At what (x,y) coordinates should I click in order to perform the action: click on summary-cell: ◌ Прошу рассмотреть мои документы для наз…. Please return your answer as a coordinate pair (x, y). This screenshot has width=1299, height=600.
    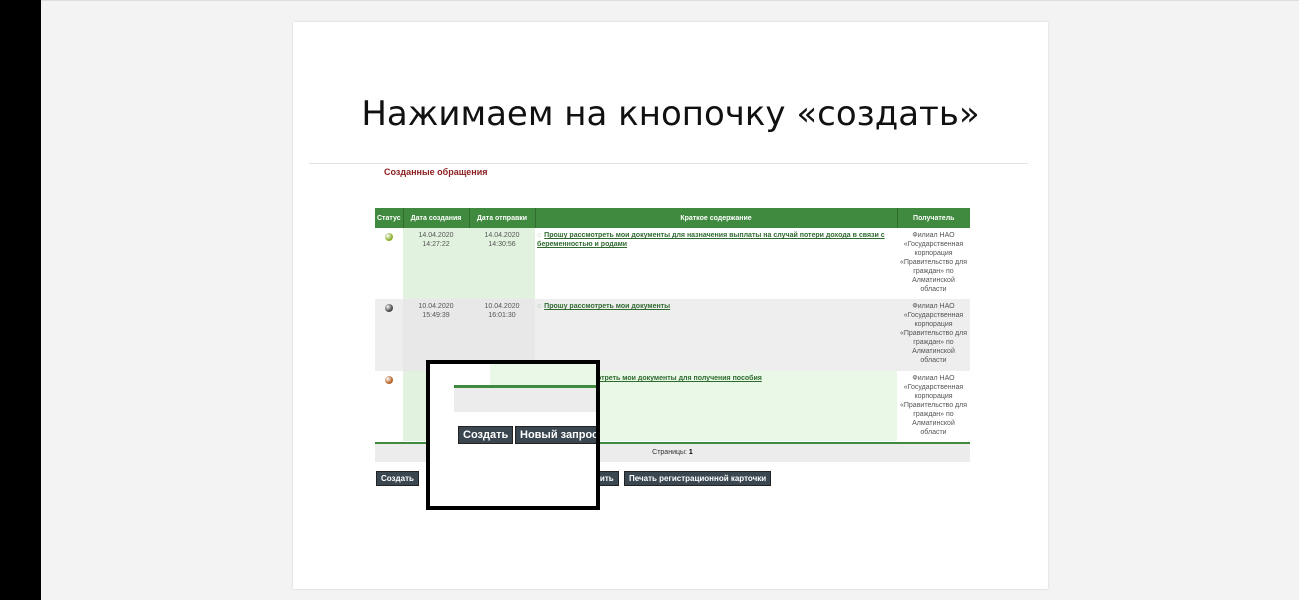
    Looking at the image, I should click on (716, 263).